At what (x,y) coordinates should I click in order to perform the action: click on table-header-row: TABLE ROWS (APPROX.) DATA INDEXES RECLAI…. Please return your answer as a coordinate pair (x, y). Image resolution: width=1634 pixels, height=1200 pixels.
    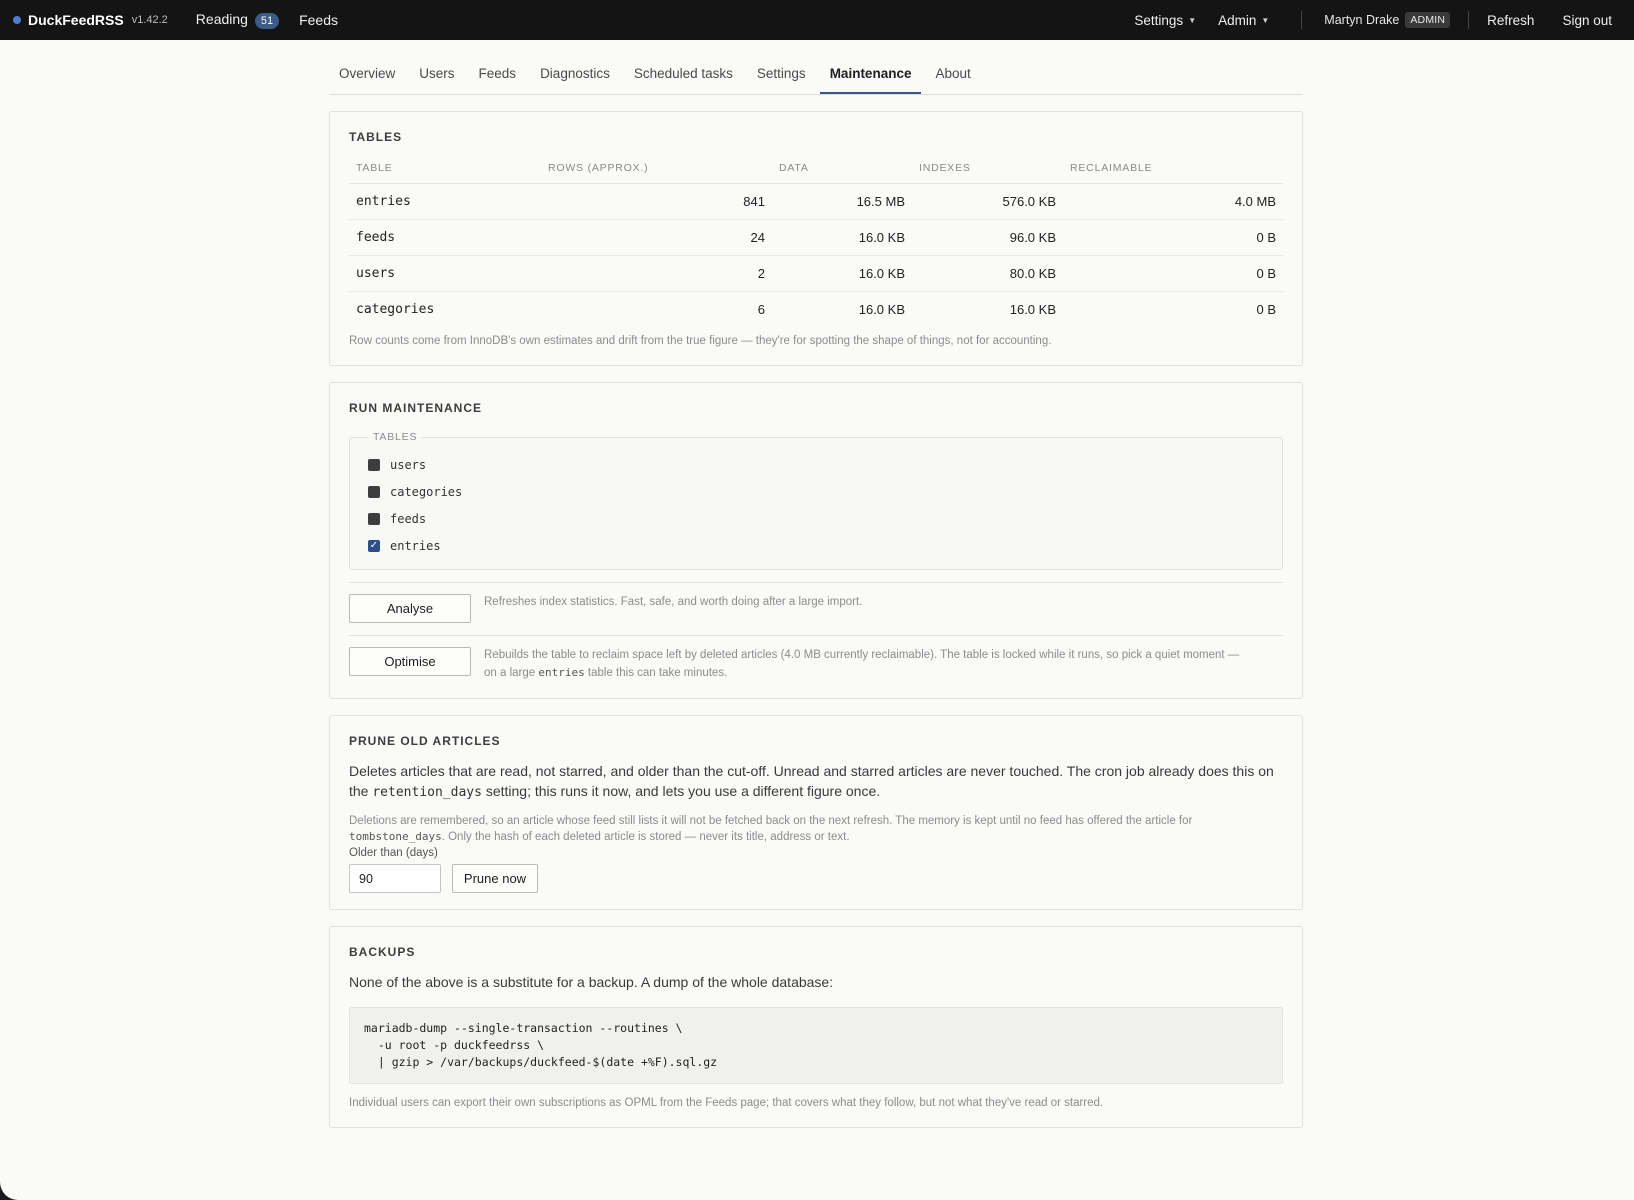
    Looking at the image, I should click on (816, 173).